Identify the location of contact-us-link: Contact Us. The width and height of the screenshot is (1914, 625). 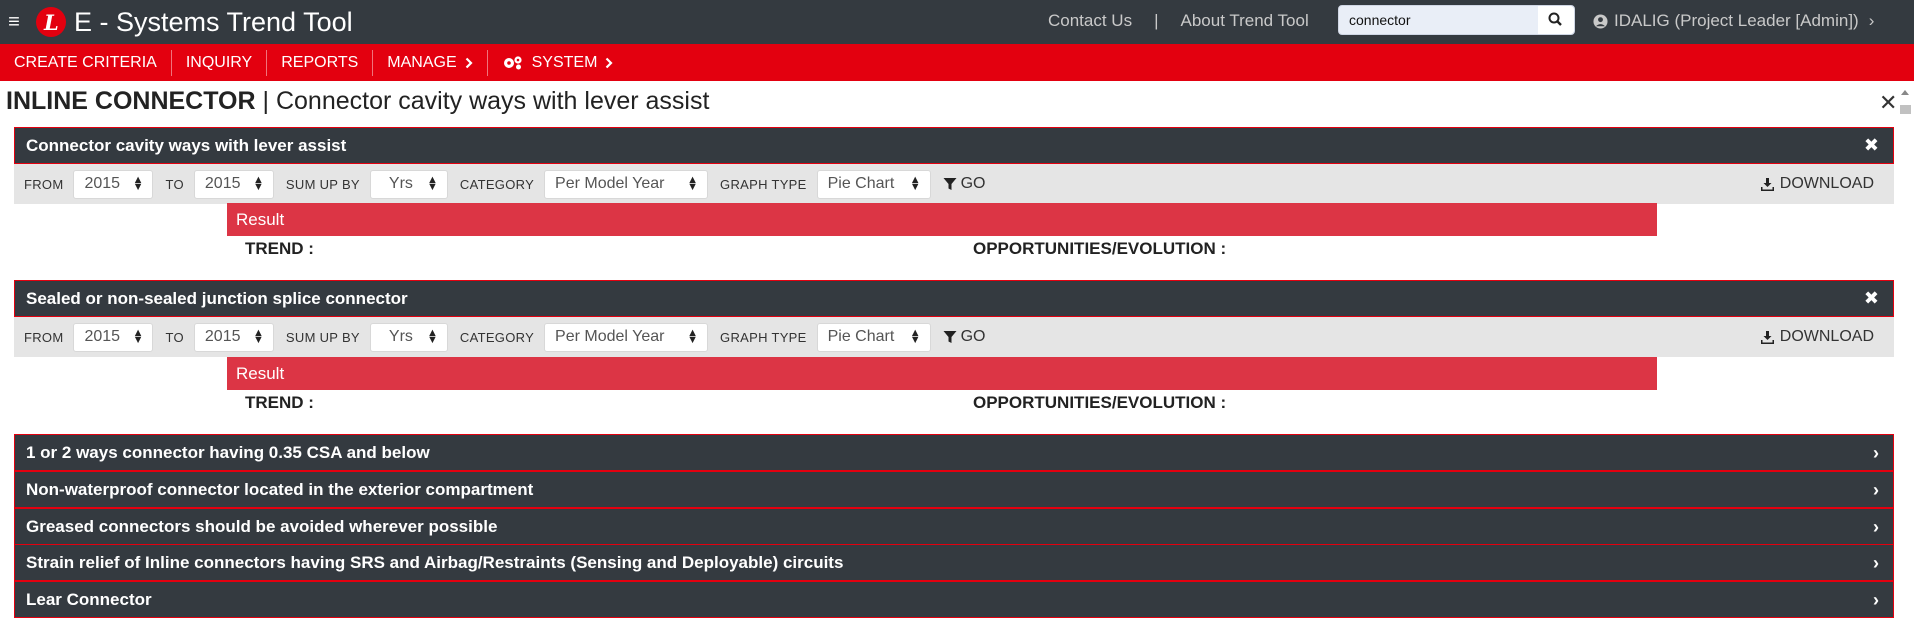
(1090, 21).